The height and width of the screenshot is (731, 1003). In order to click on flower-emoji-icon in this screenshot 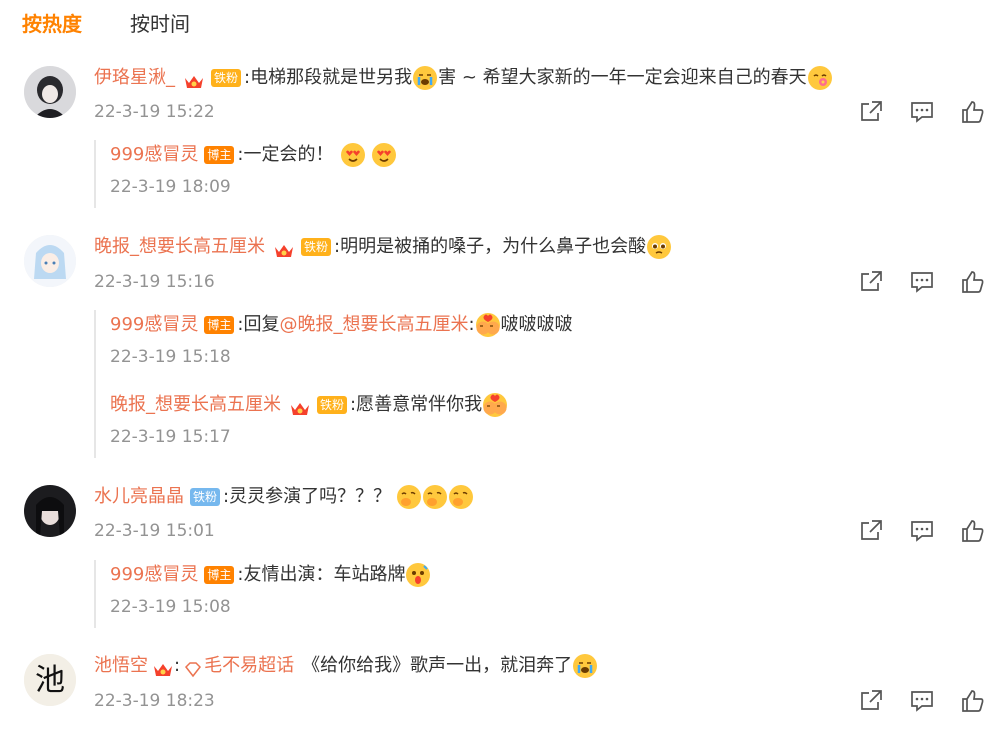, I will do `click(819, 78)`.